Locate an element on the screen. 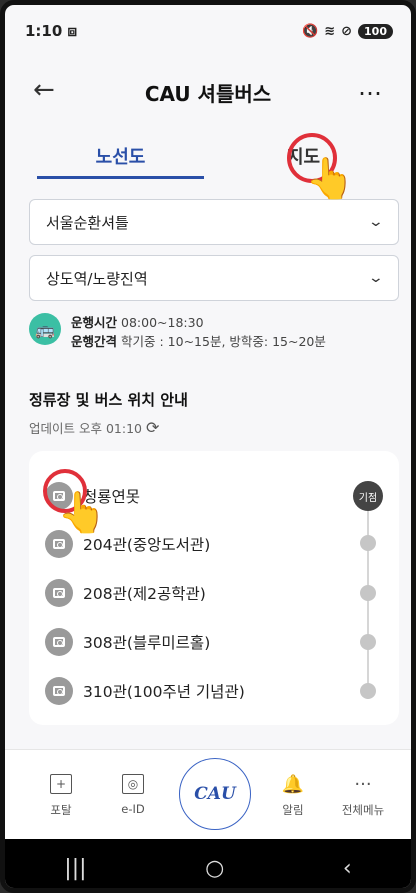 This screenshot has height=893, width=416. section-title: 정류장 및 버스 위치 안내 is located at coordinates (108, 400).